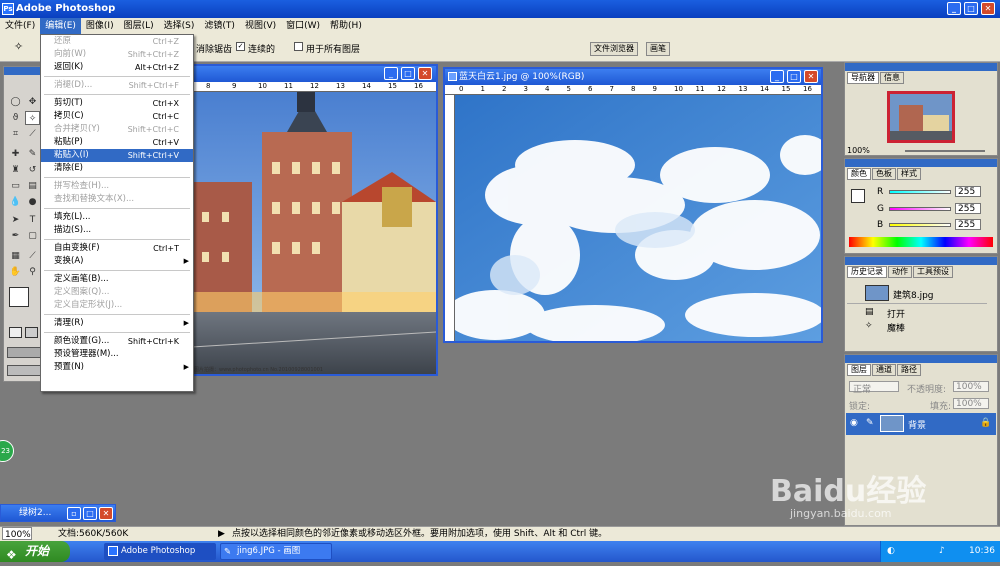  I want to click on color-spectrum-bar, so click(921, 242).